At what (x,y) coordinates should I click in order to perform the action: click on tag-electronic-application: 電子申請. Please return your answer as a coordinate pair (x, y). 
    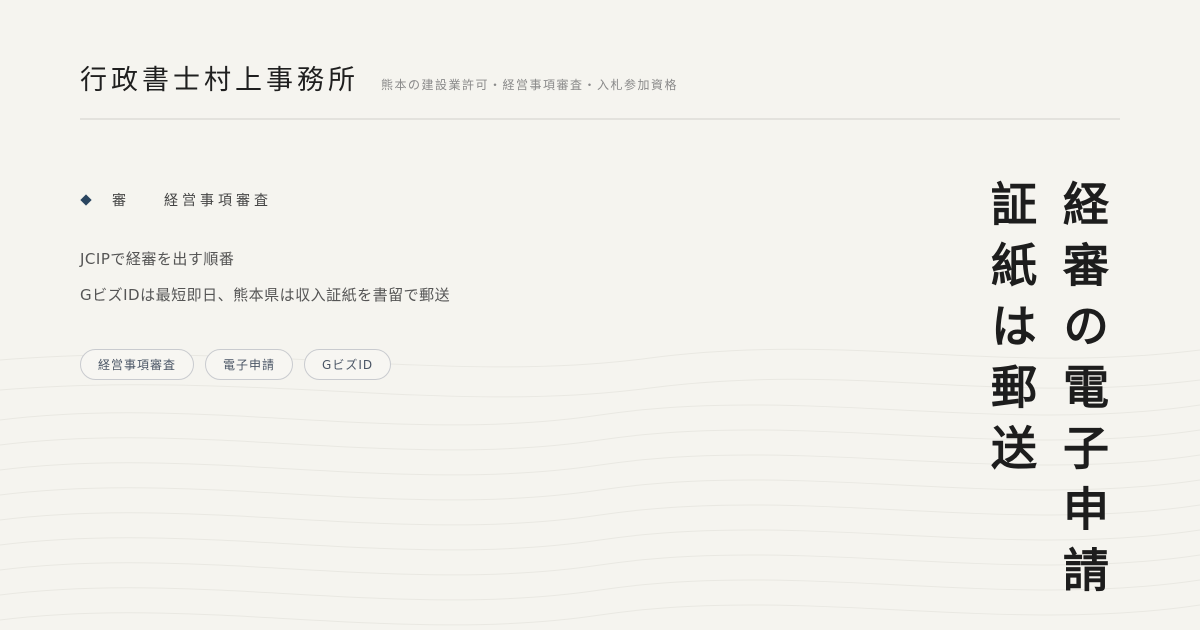
    Looking at the image, I should click on (249, 364).